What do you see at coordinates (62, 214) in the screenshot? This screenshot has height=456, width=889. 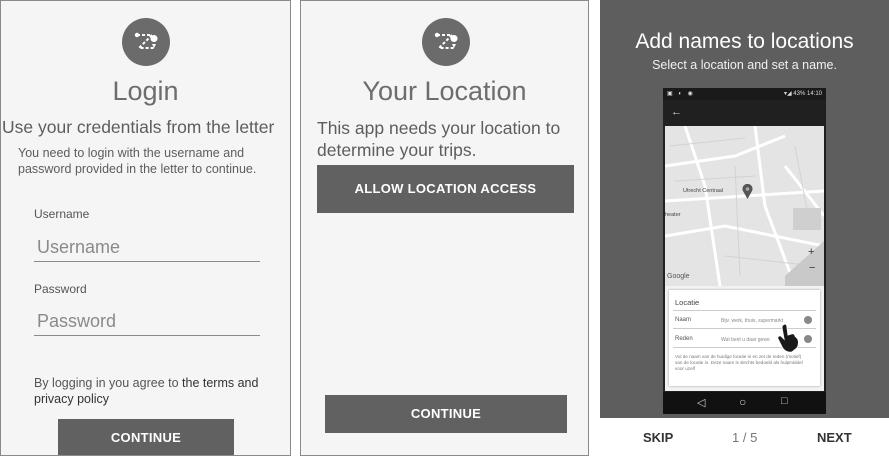 I see `username-label: Username` at bounding box center [62, 214].